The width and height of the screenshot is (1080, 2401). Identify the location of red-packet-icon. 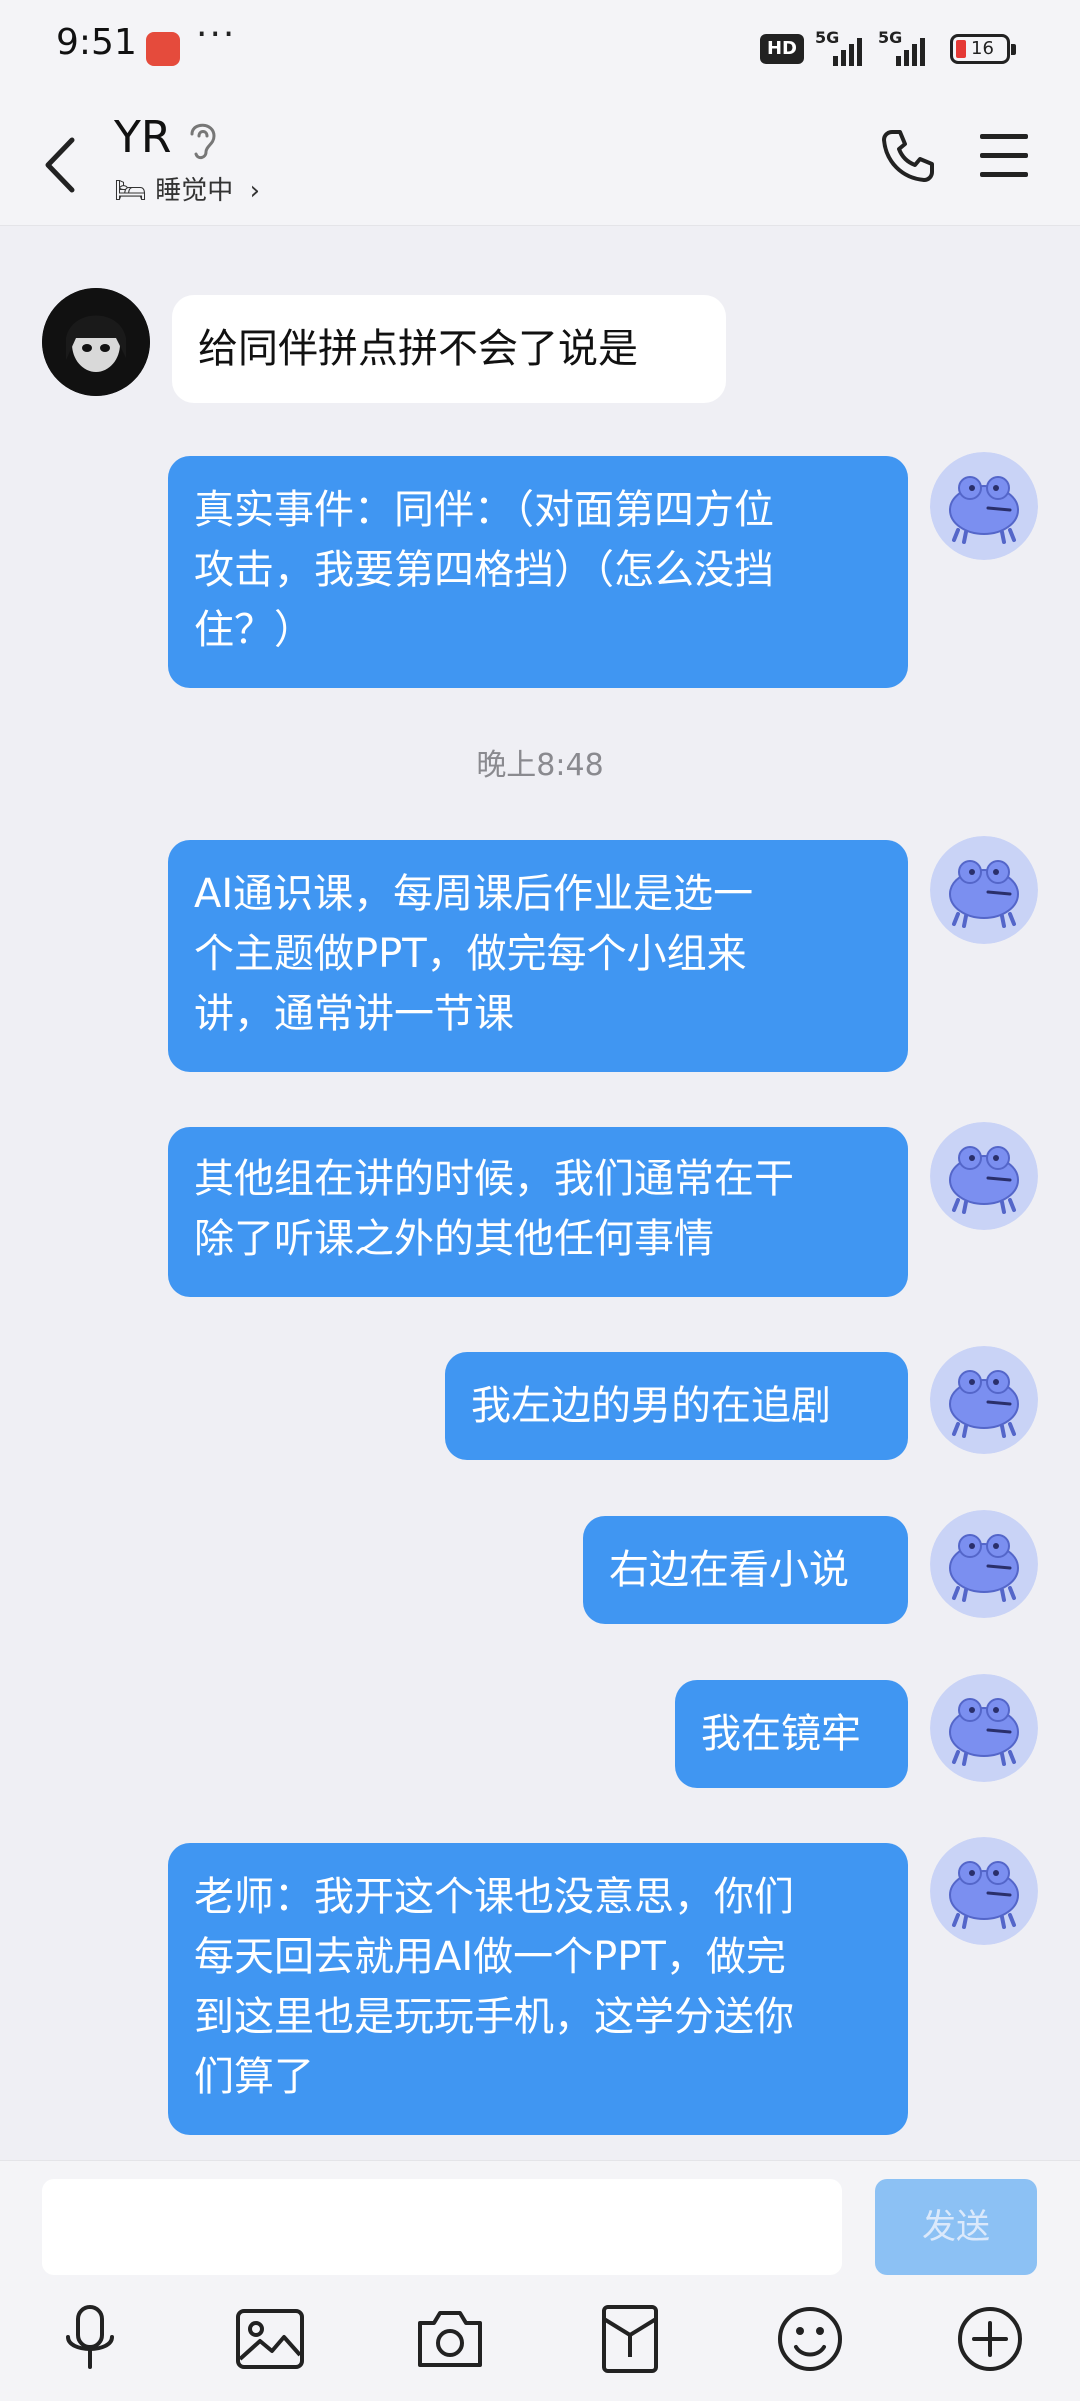
(630, 2339).